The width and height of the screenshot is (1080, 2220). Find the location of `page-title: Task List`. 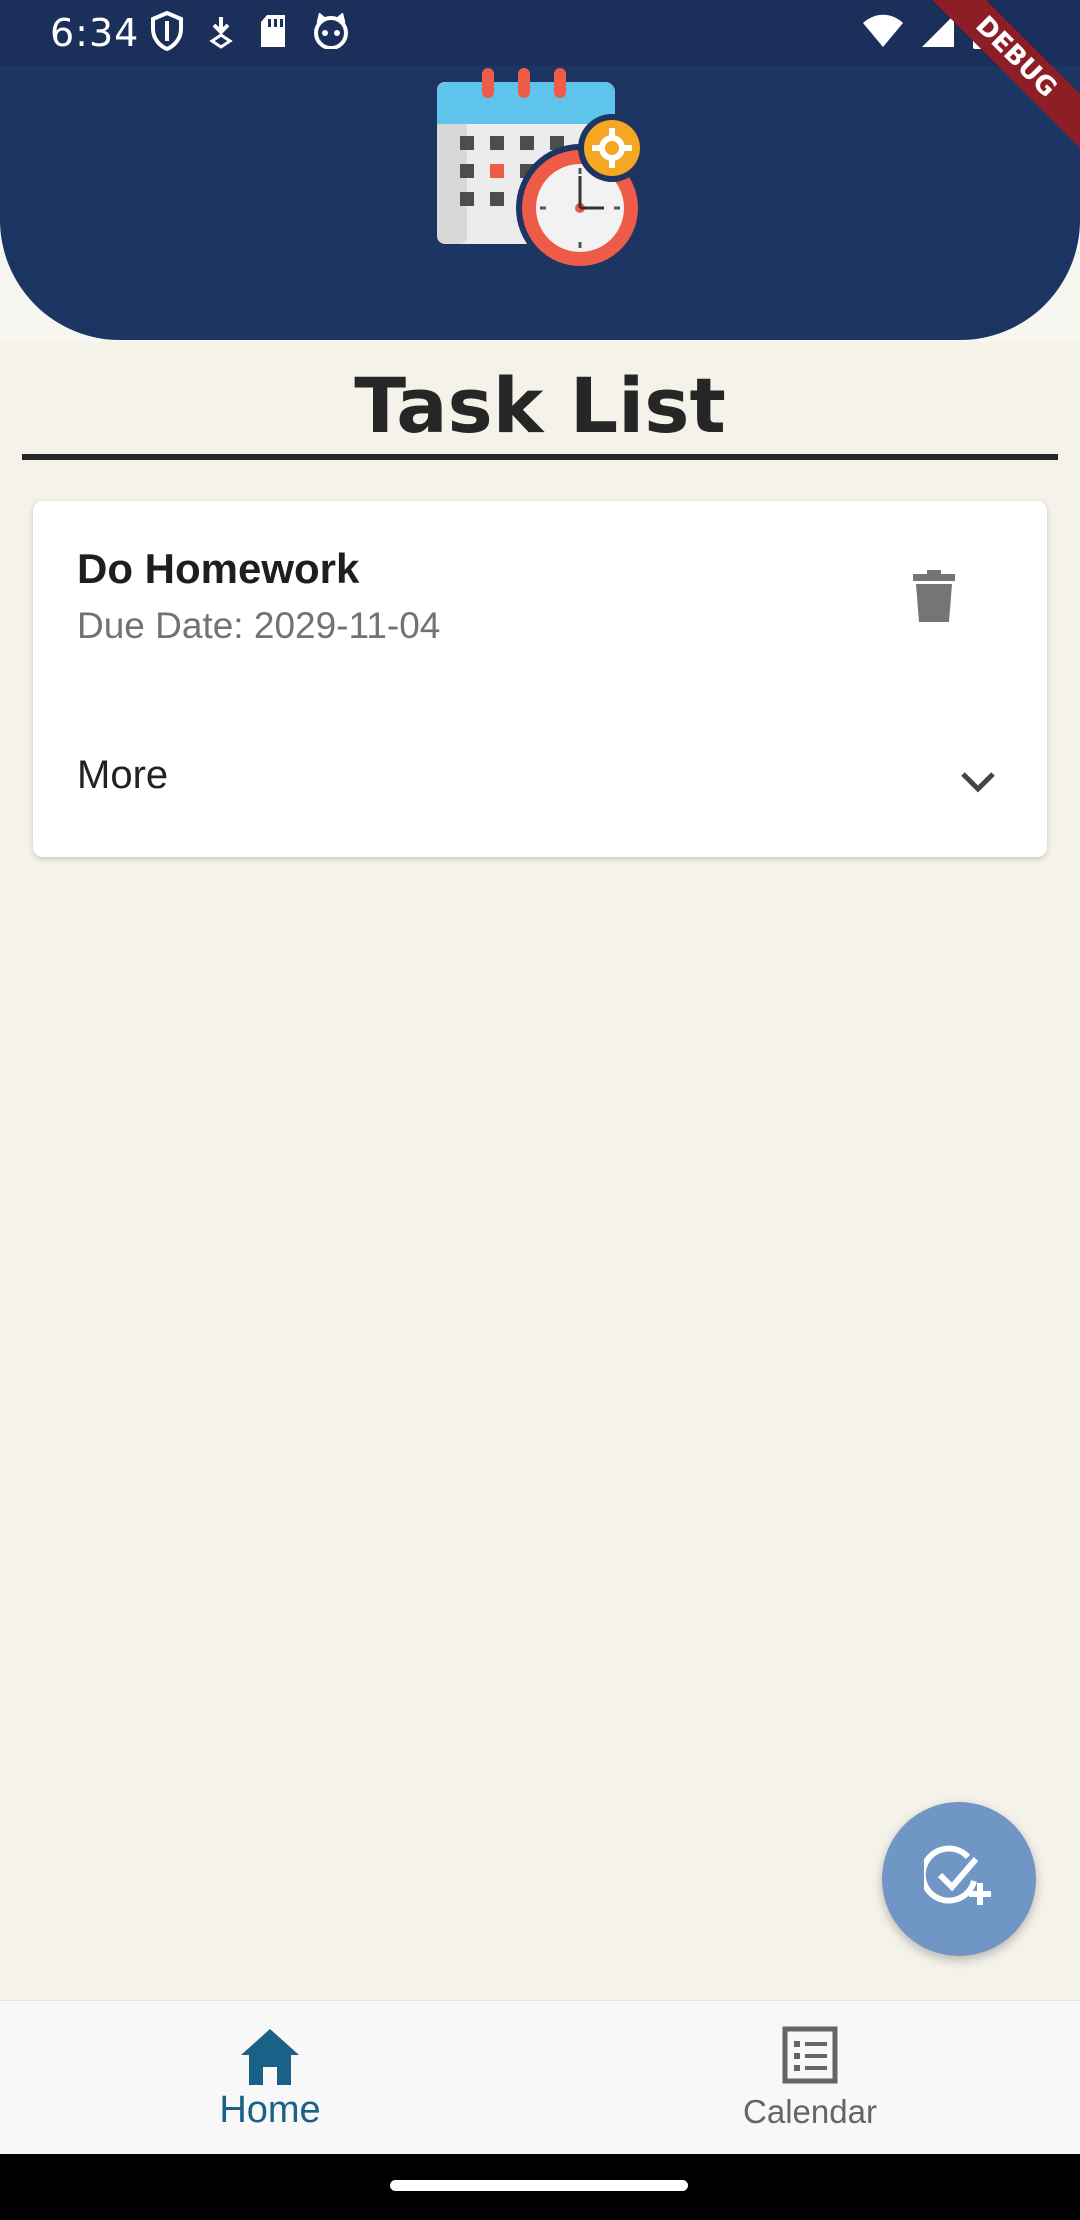

page-title: Task List is located at coordinates (540, 405).